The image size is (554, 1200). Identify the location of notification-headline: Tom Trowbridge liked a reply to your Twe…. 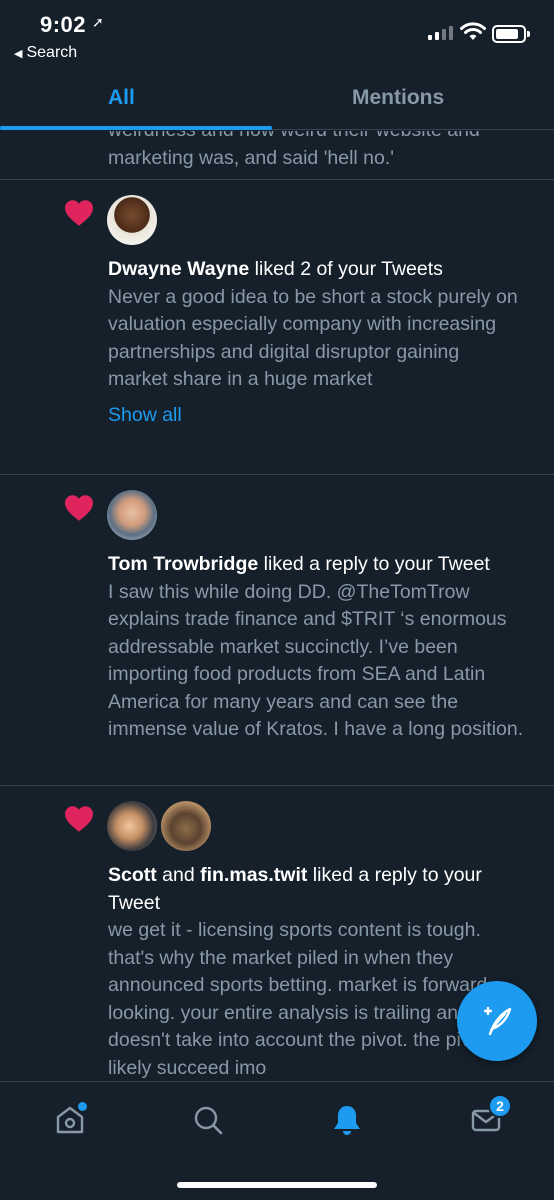
(317, 527).